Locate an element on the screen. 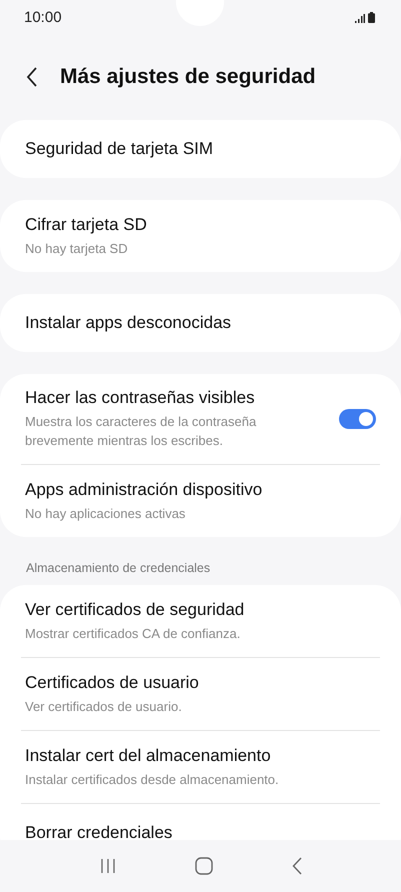 This screenshot has height=892, width=401. settings-item: Instalar apps desconocidas is located at coordinates (200, 323).